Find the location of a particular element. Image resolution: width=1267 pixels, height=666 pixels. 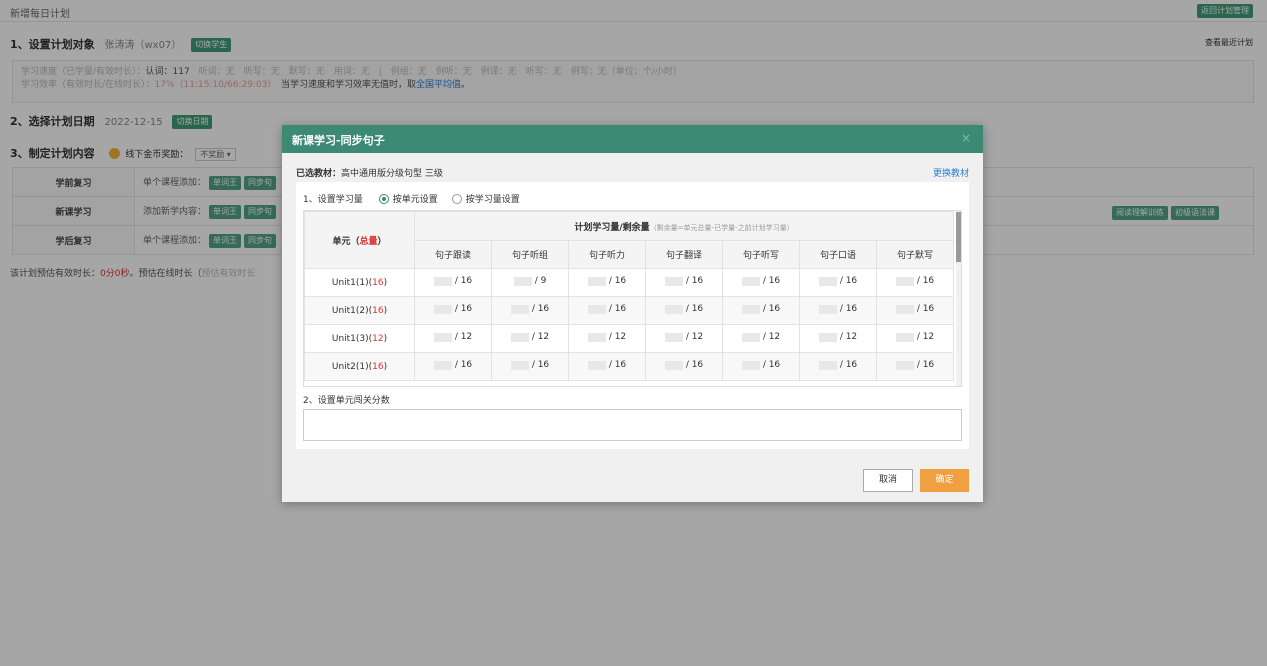

radio-by-unit-label: 按单元设置 is located at coordinates (415, 198).